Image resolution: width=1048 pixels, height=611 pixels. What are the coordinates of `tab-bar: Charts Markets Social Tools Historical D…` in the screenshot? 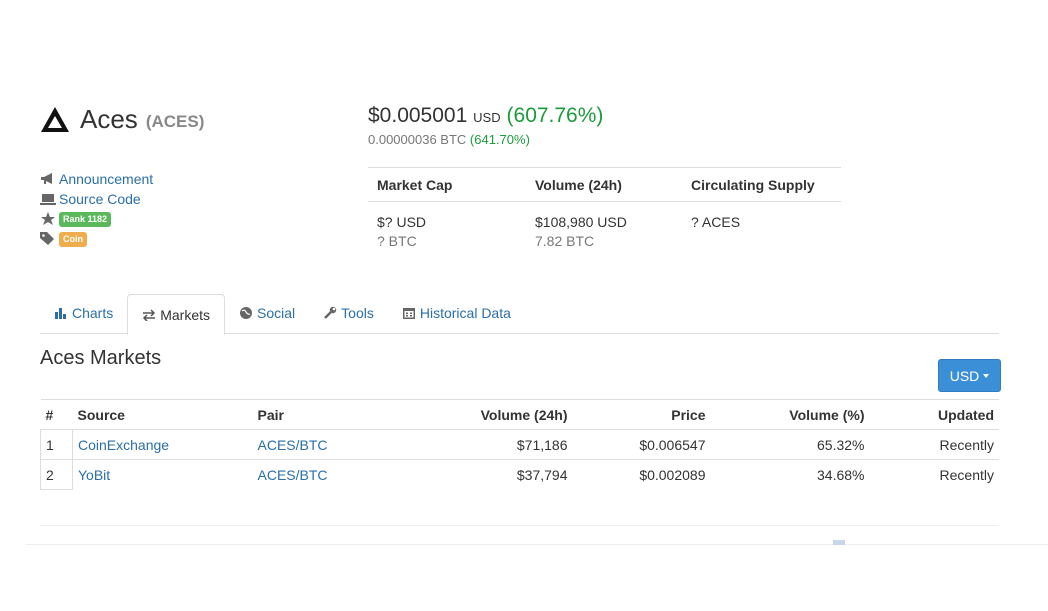 It's located at (519, 314).